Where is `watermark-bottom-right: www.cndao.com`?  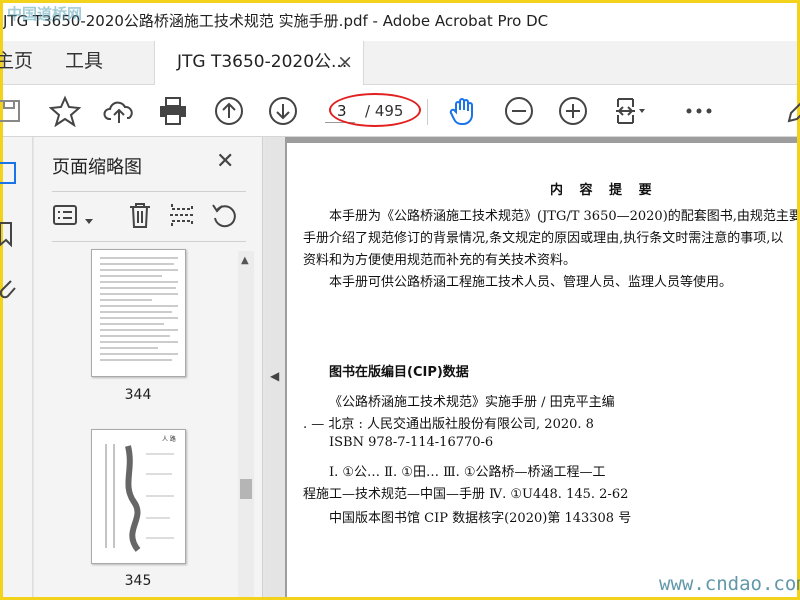
watermark-bottom-right: www.cndao.com is located at coordinates (729, 584).